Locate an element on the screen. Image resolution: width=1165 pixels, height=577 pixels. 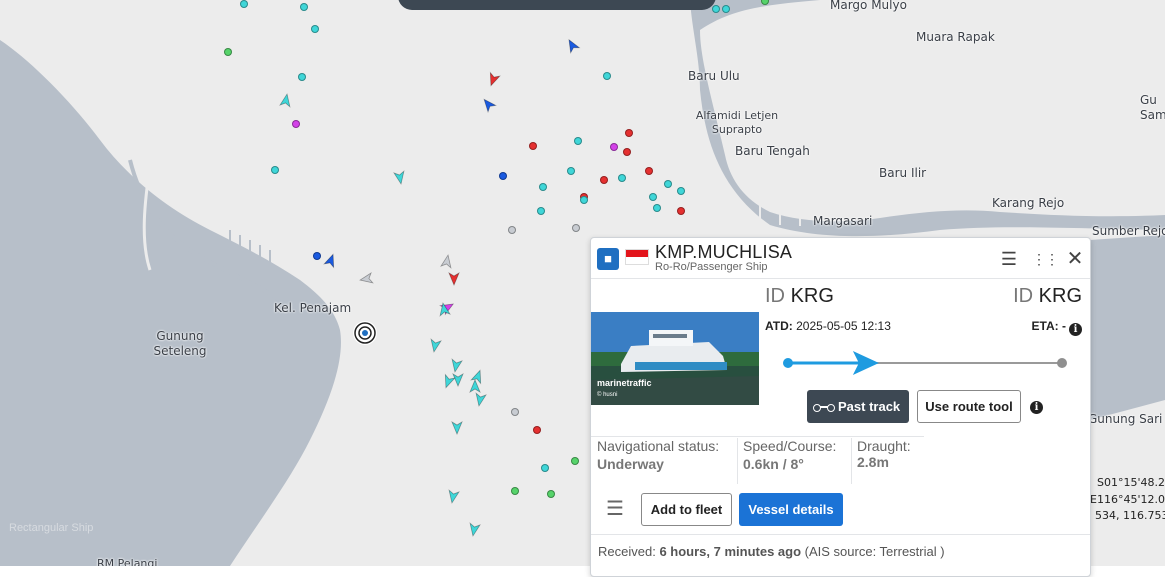
place-label: Alfamidi Letjen Suprapto is located at coordinates (737, 122).